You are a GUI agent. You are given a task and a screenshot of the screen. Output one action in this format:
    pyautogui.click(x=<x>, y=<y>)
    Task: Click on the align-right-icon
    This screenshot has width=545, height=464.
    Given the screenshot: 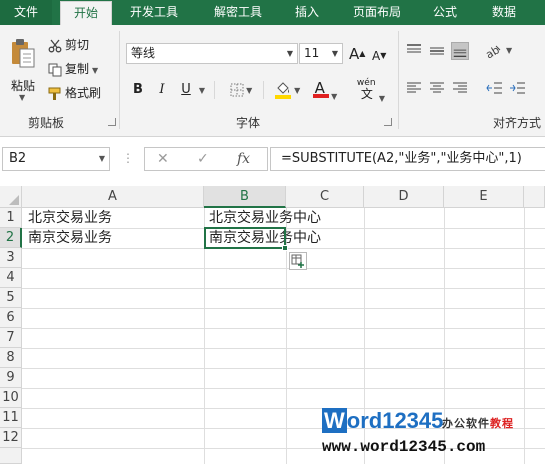 What is the action you would take?
    pyautogui.click(x=460, y=88)
    